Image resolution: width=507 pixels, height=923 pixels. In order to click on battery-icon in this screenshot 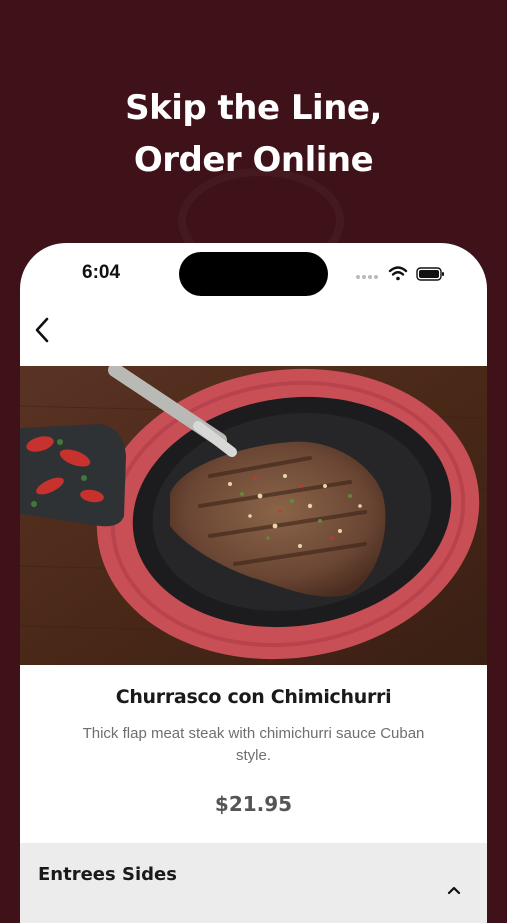, I will do `click(430, 274)`.